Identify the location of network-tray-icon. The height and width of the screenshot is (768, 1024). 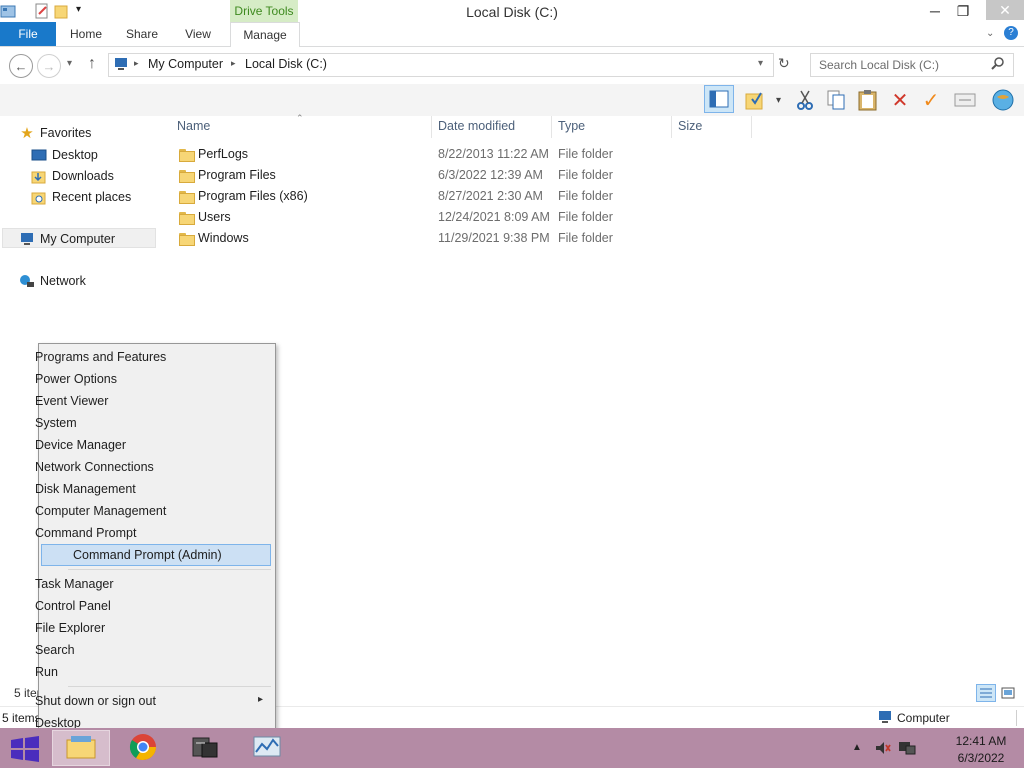
(907, 749).